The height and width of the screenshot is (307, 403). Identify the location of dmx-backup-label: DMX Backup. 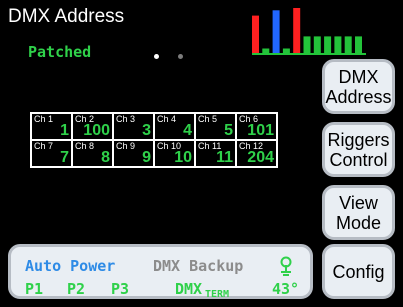
(198, 266).